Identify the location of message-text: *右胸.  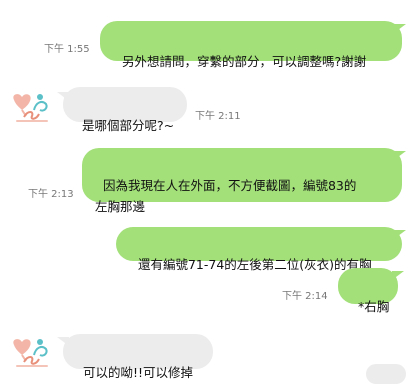
(373, 306).